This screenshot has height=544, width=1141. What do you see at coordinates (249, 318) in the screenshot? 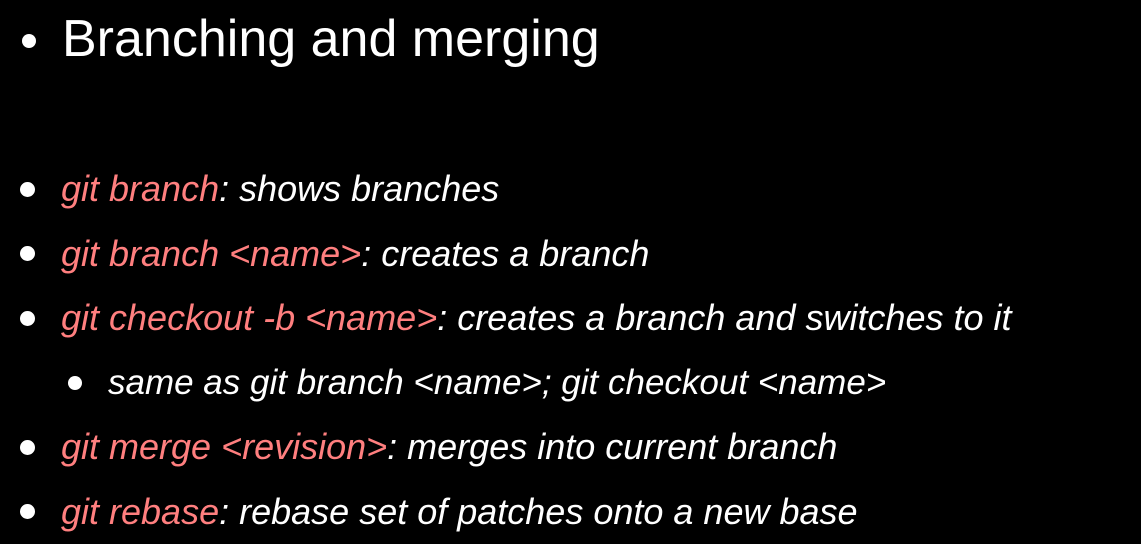
I see `command-text: git checkout -b <name>` at bounding box center [249, 318].